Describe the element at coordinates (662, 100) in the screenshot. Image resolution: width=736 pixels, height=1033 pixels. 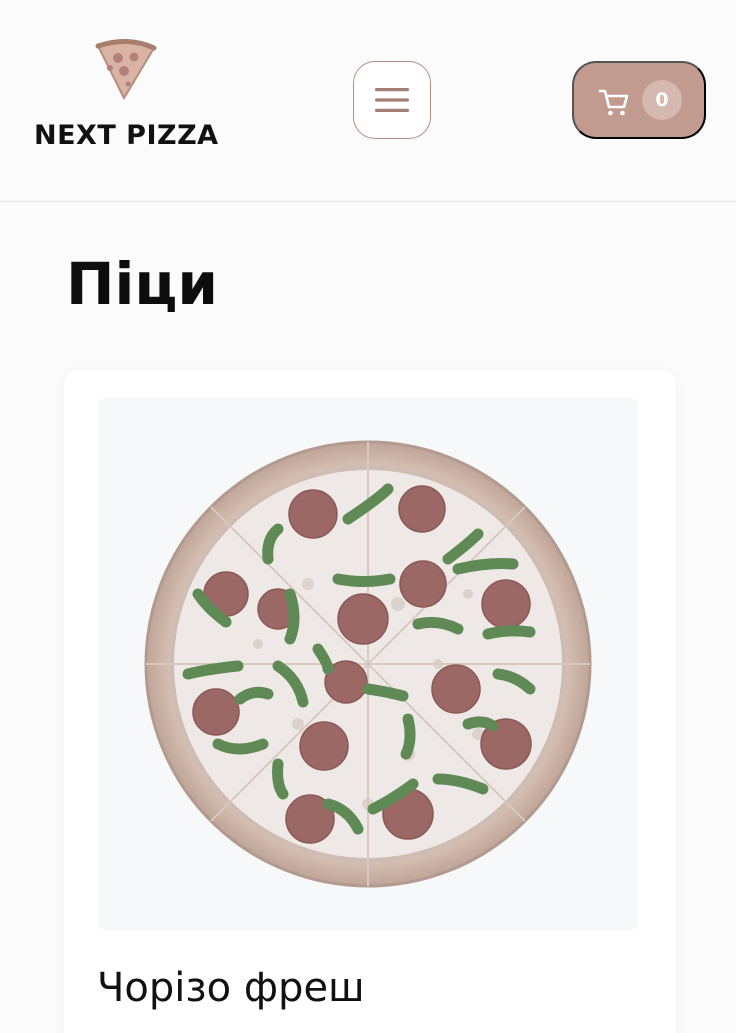
I see `cart-count-badge: 0` at that location.